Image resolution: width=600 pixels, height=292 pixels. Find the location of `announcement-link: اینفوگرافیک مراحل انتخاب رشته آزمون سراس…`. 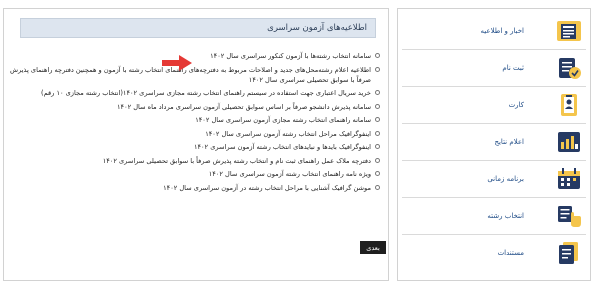

announcement-link: اینفوگرافیک مراحل انتخاب رشته آزمون سراس… is located at coordinates (190, 134).